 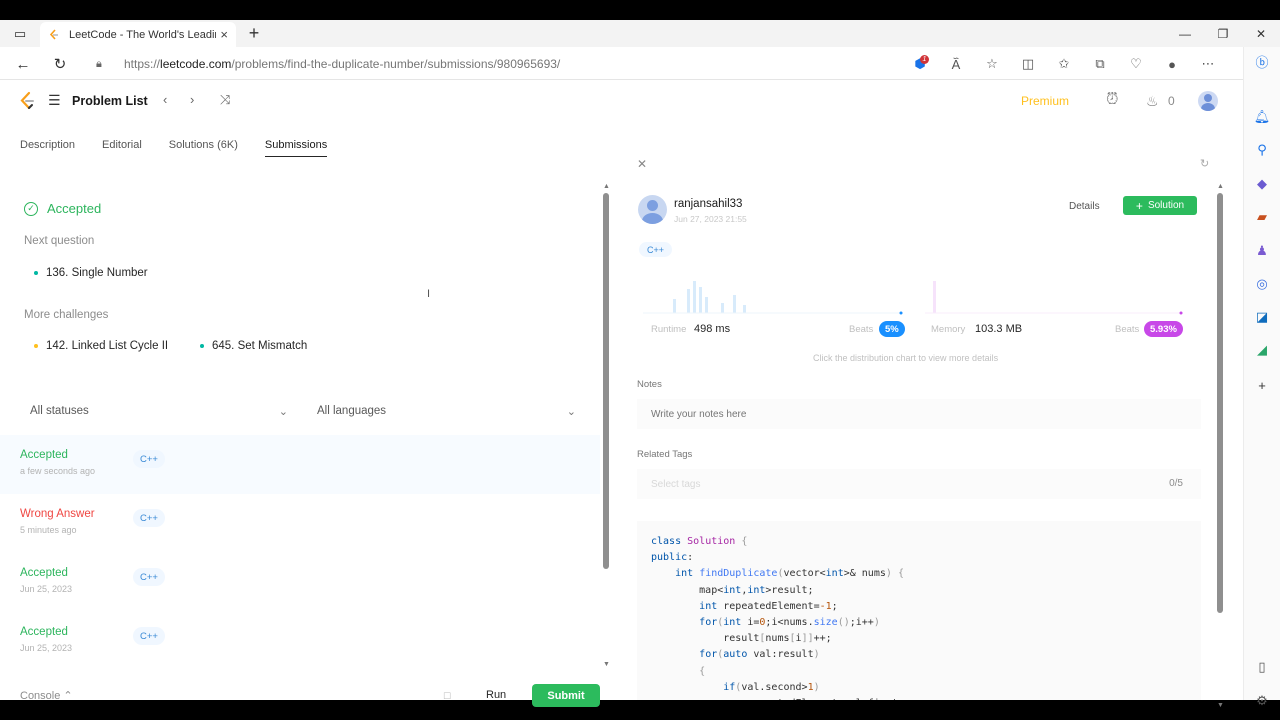 What do you see at coordinates (606, 381) in the screenshot?
I see `left-scrollbar` at bounding box center [606, 381].